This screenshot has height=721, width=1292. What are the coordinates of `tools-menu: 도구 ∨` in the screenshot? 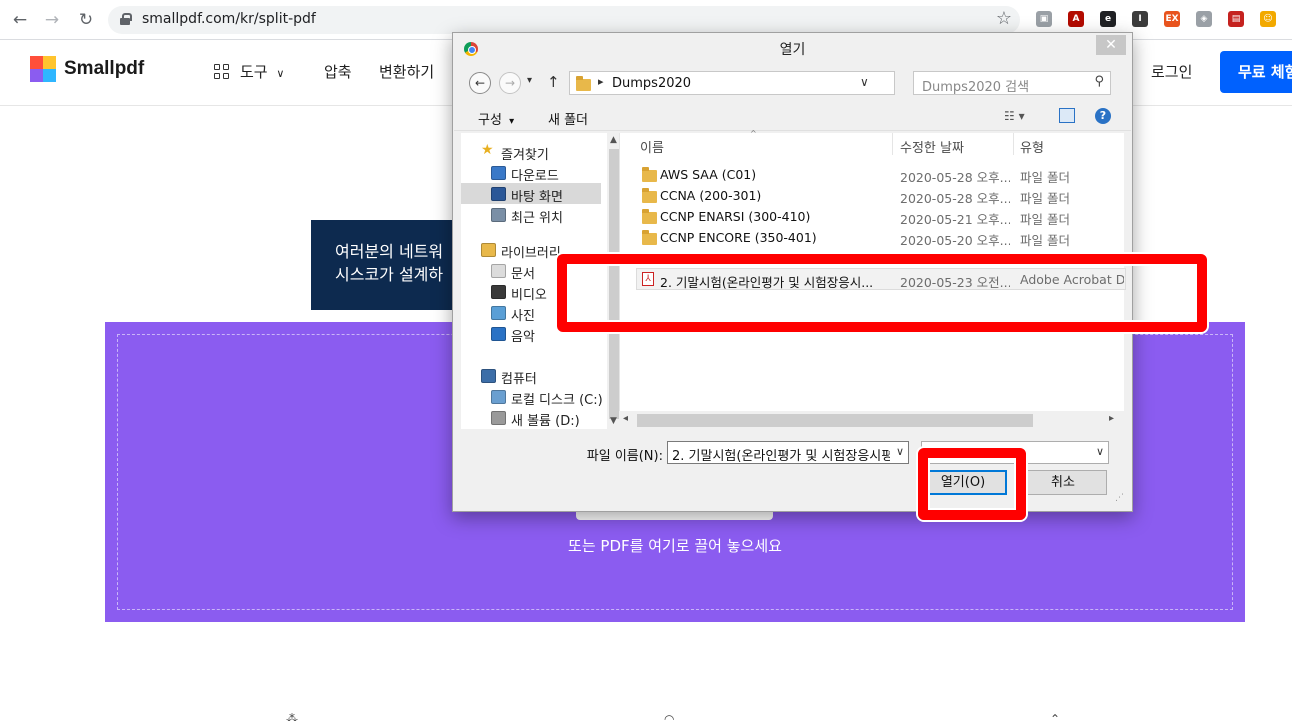 It's located at (262, 71).